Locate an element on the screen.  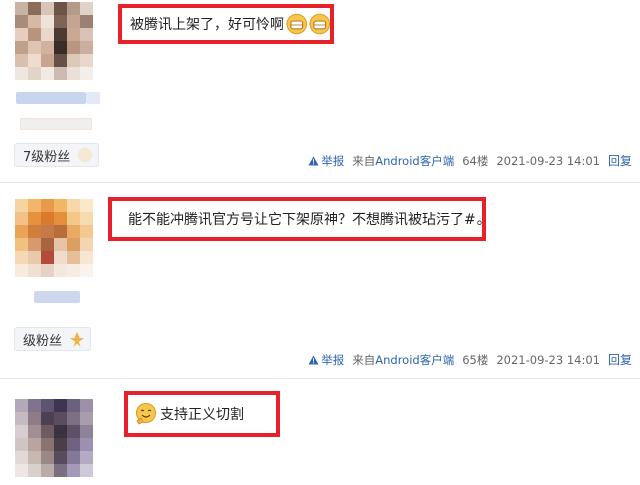
post-meta: 举报 来自Android客户端 65楼 2021-09-23 14:01 回复 is located at coordinates (466, 359).